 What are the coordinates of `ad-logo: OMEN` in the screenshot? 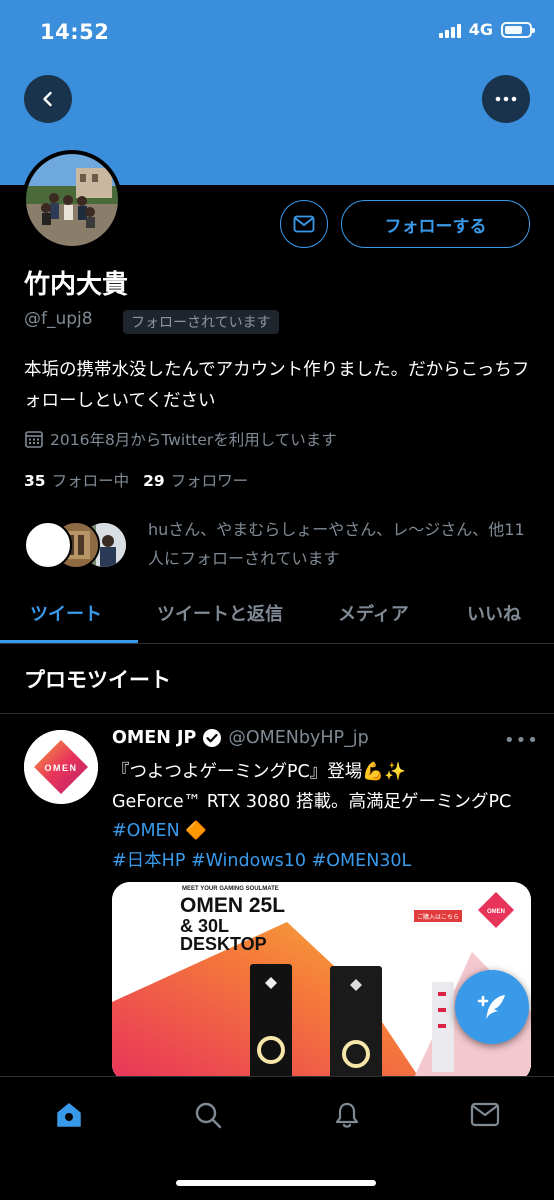 It's located at (496, 912).